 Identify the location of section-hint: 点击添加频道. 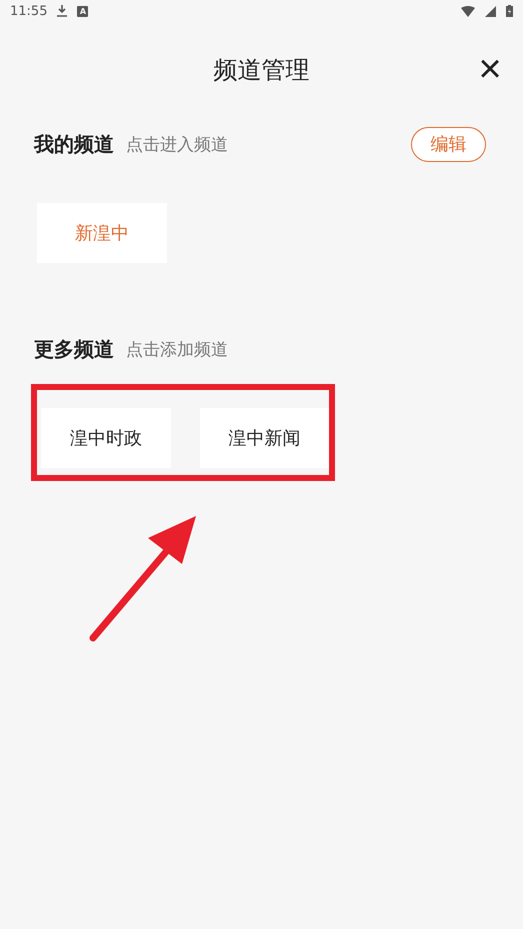
(177, 349).